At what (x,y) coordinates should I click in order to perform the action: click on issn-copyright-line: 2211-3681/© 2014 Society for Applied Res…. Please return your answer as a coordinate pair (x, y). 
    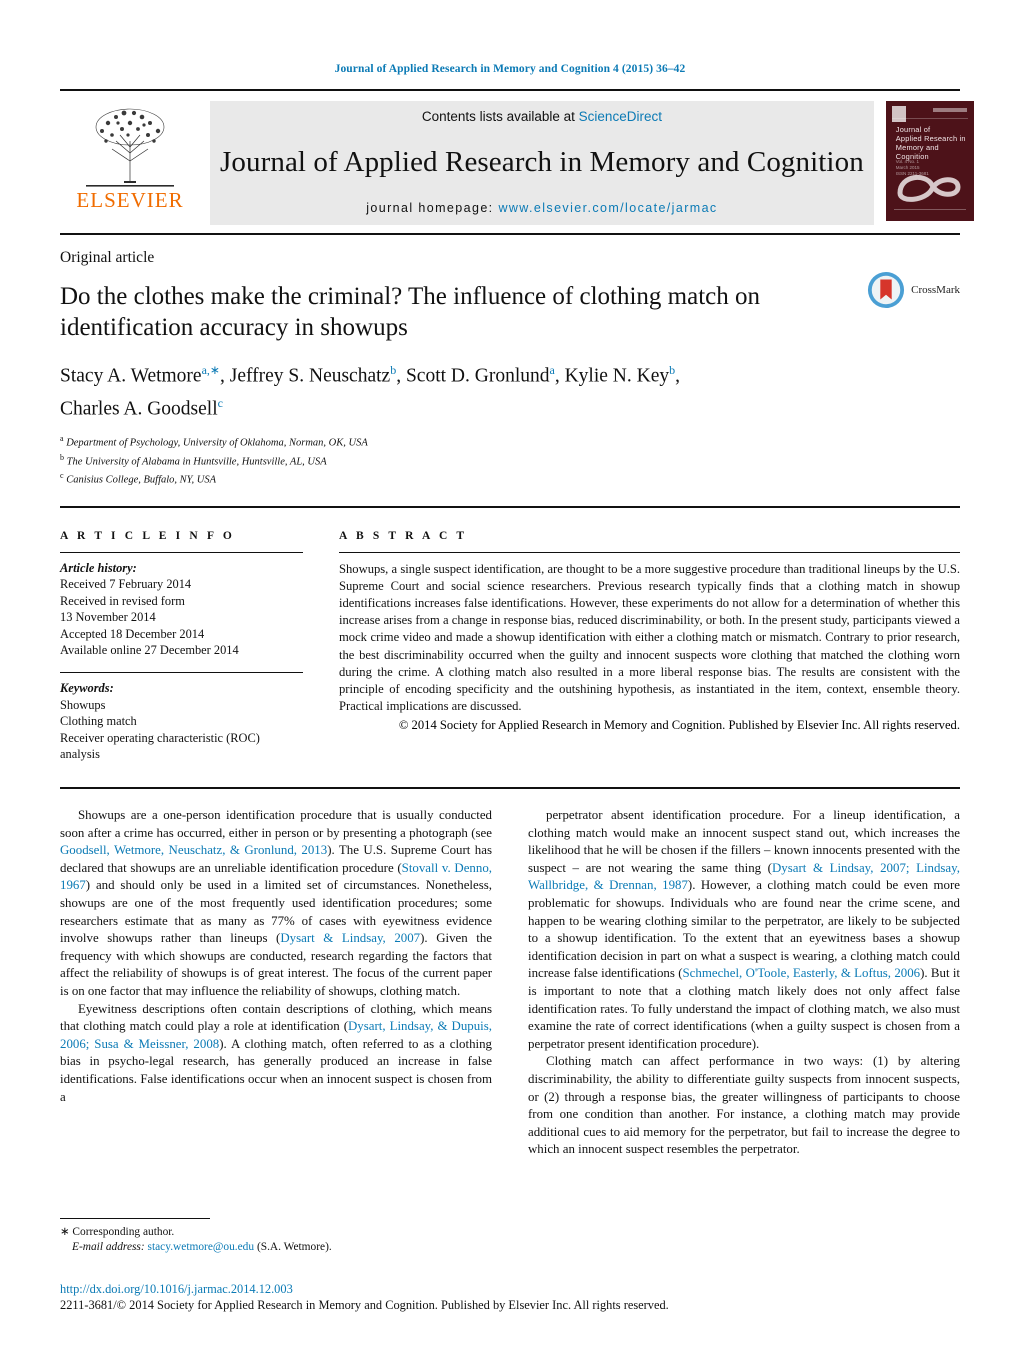
    Looking at the image, I should click on (364, 1305).